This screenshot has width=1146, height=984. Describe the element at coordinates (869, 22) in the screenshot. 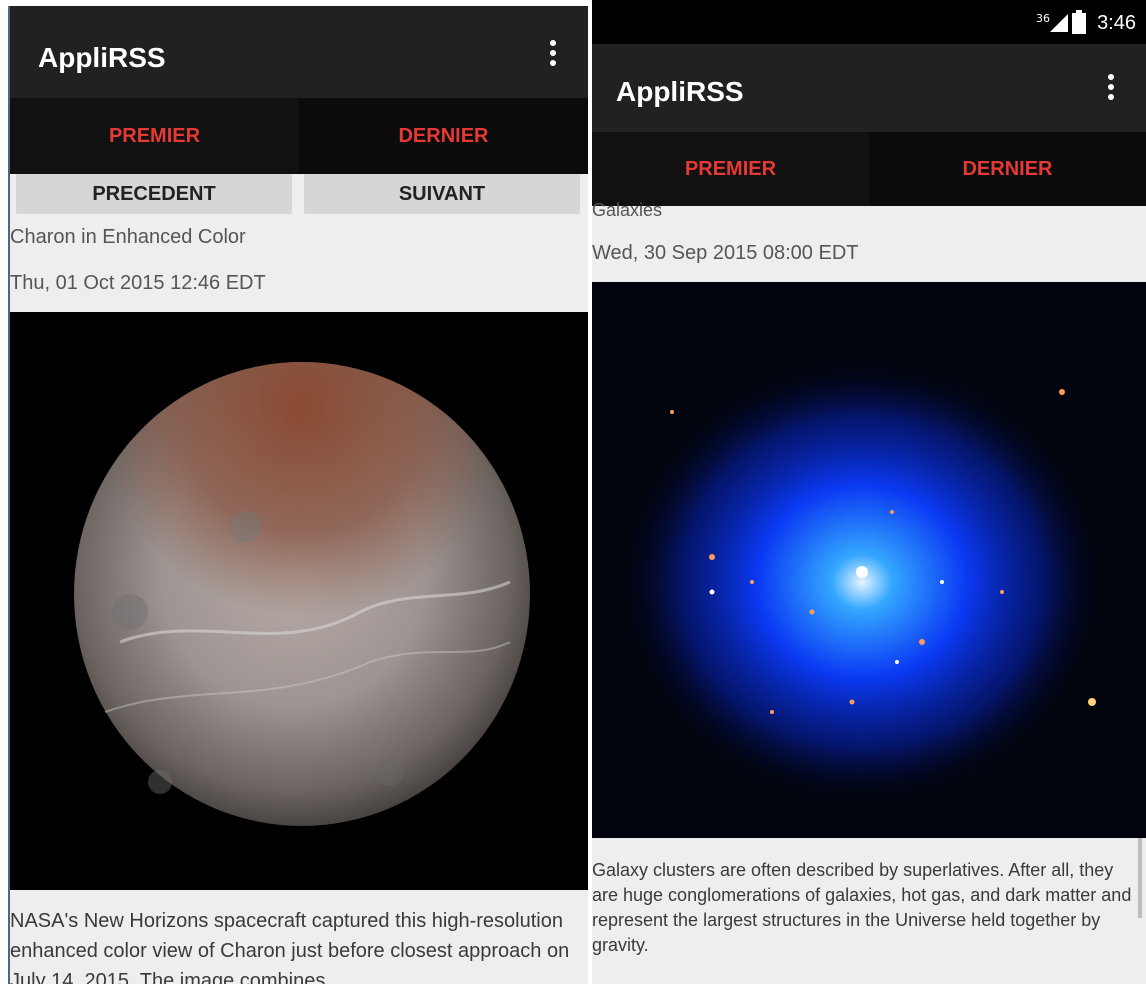

I see `status-bar: 36 3:46` at that location.